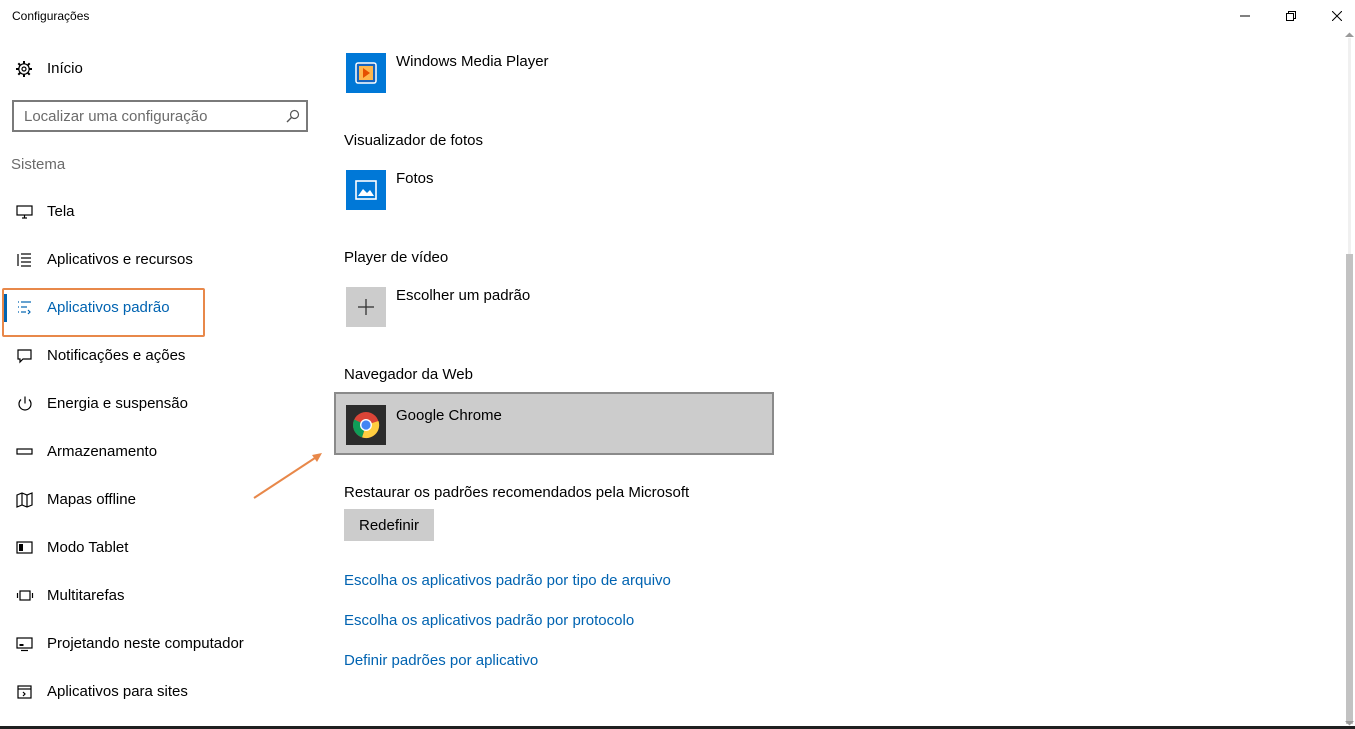 The width and height of the screenshot is (1355, 729). I want to click on scroll-thumb, so click(1349, 489).